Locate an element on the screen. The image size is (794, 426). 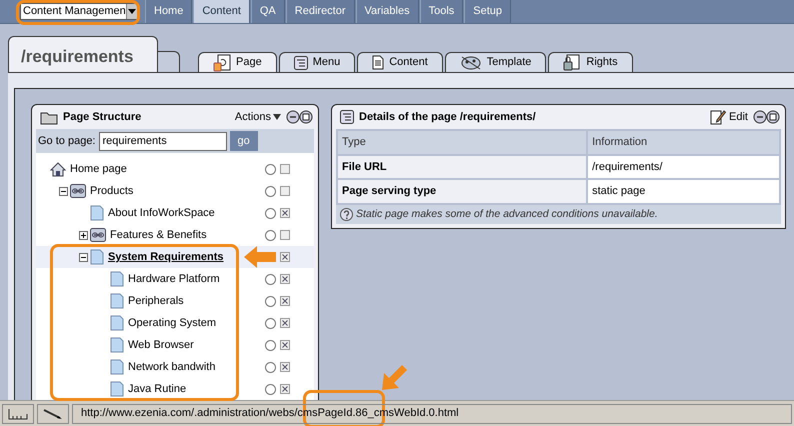
info-note: Static page makes some of the advanced conditions unavailable. is located at coordinates (507, 214).